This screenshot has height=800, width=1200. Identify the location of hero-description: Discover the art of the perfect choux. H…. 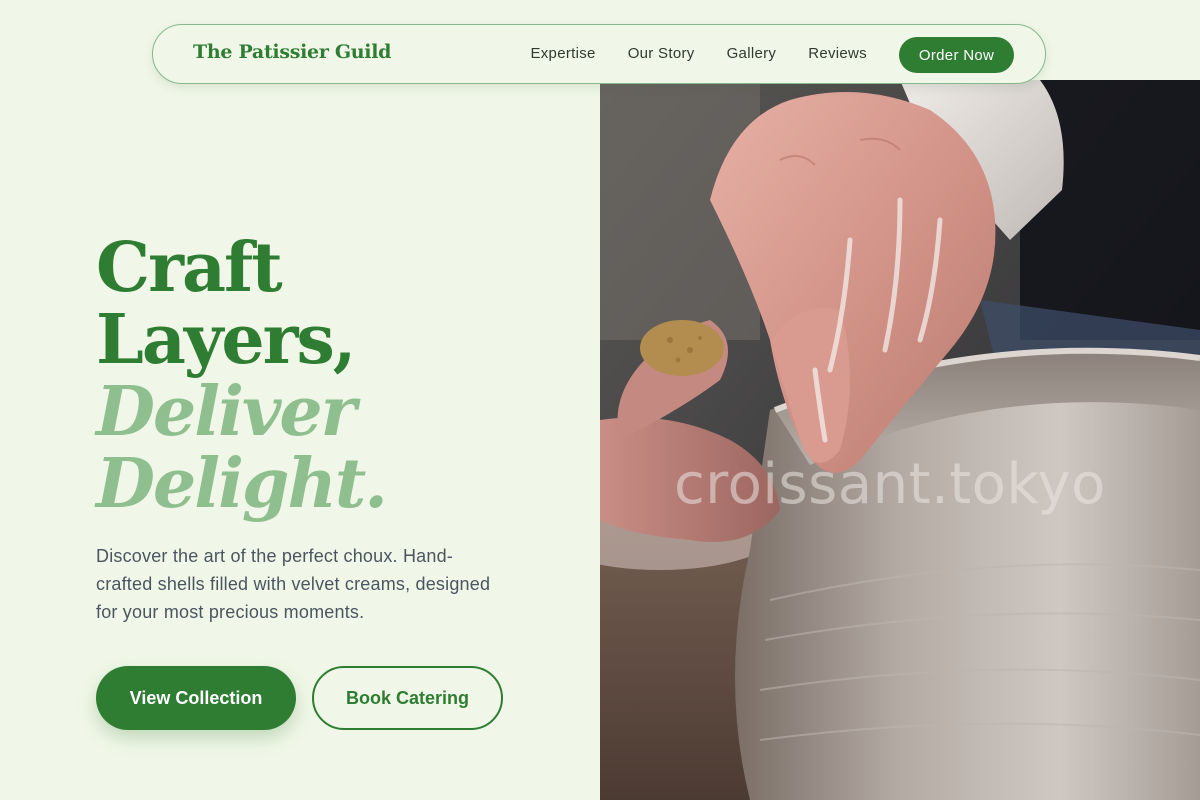
(293, 584).